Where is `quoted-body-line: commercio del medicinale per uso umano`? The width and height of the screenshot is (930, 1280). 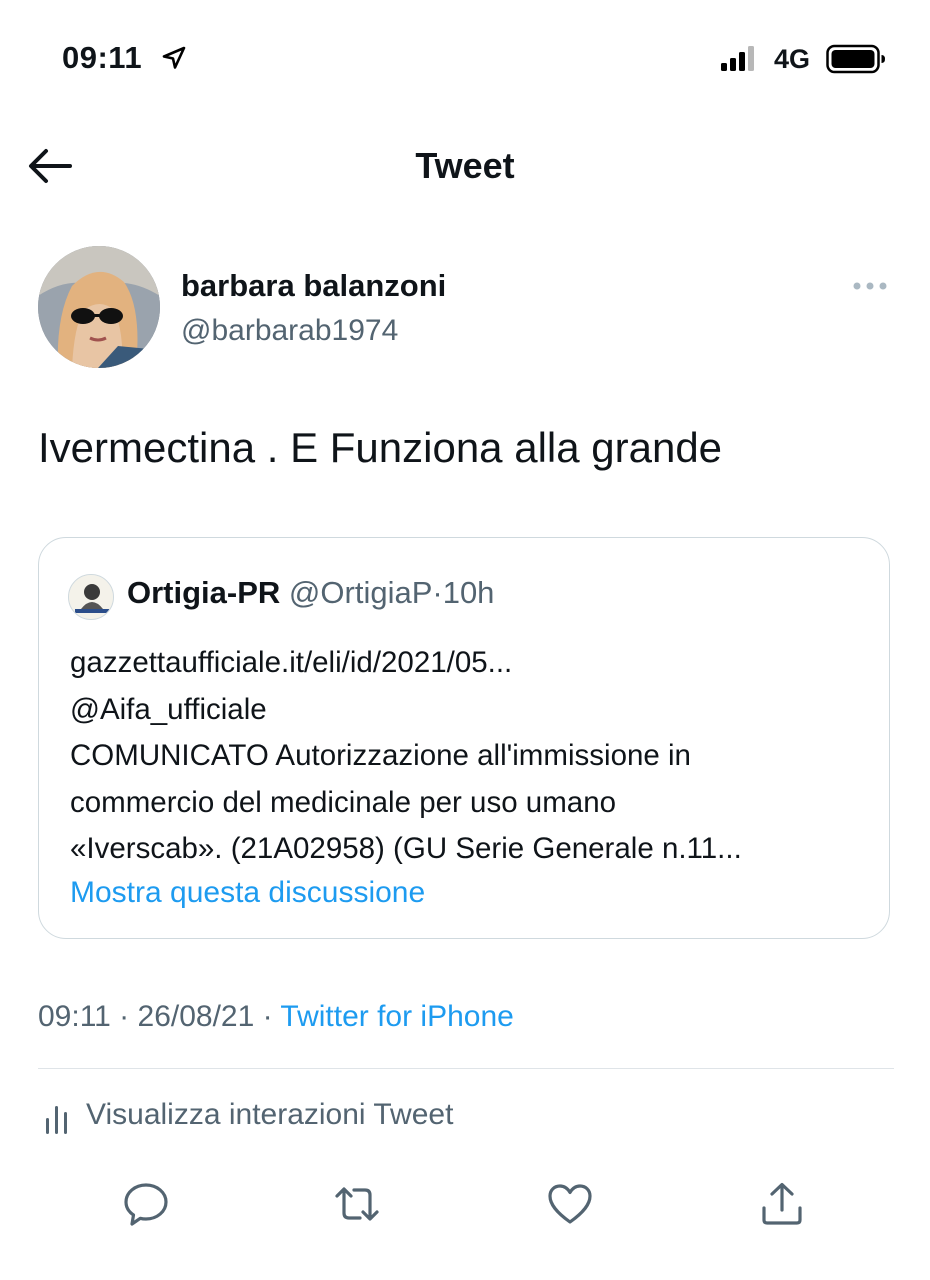
quoted-body-line: commercio del medicinale per uso umano is located at coordinates (343, 802).